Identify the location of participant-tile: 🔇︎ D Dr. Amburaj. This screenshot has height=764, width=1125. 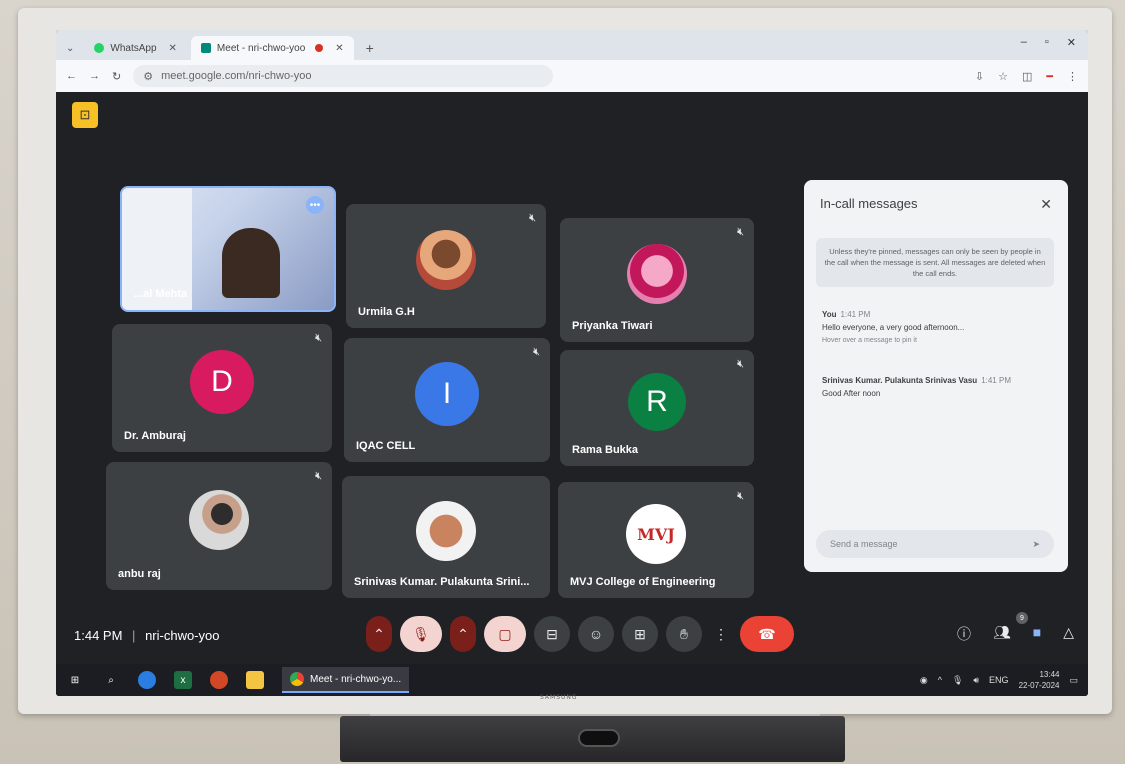
(222, 388).